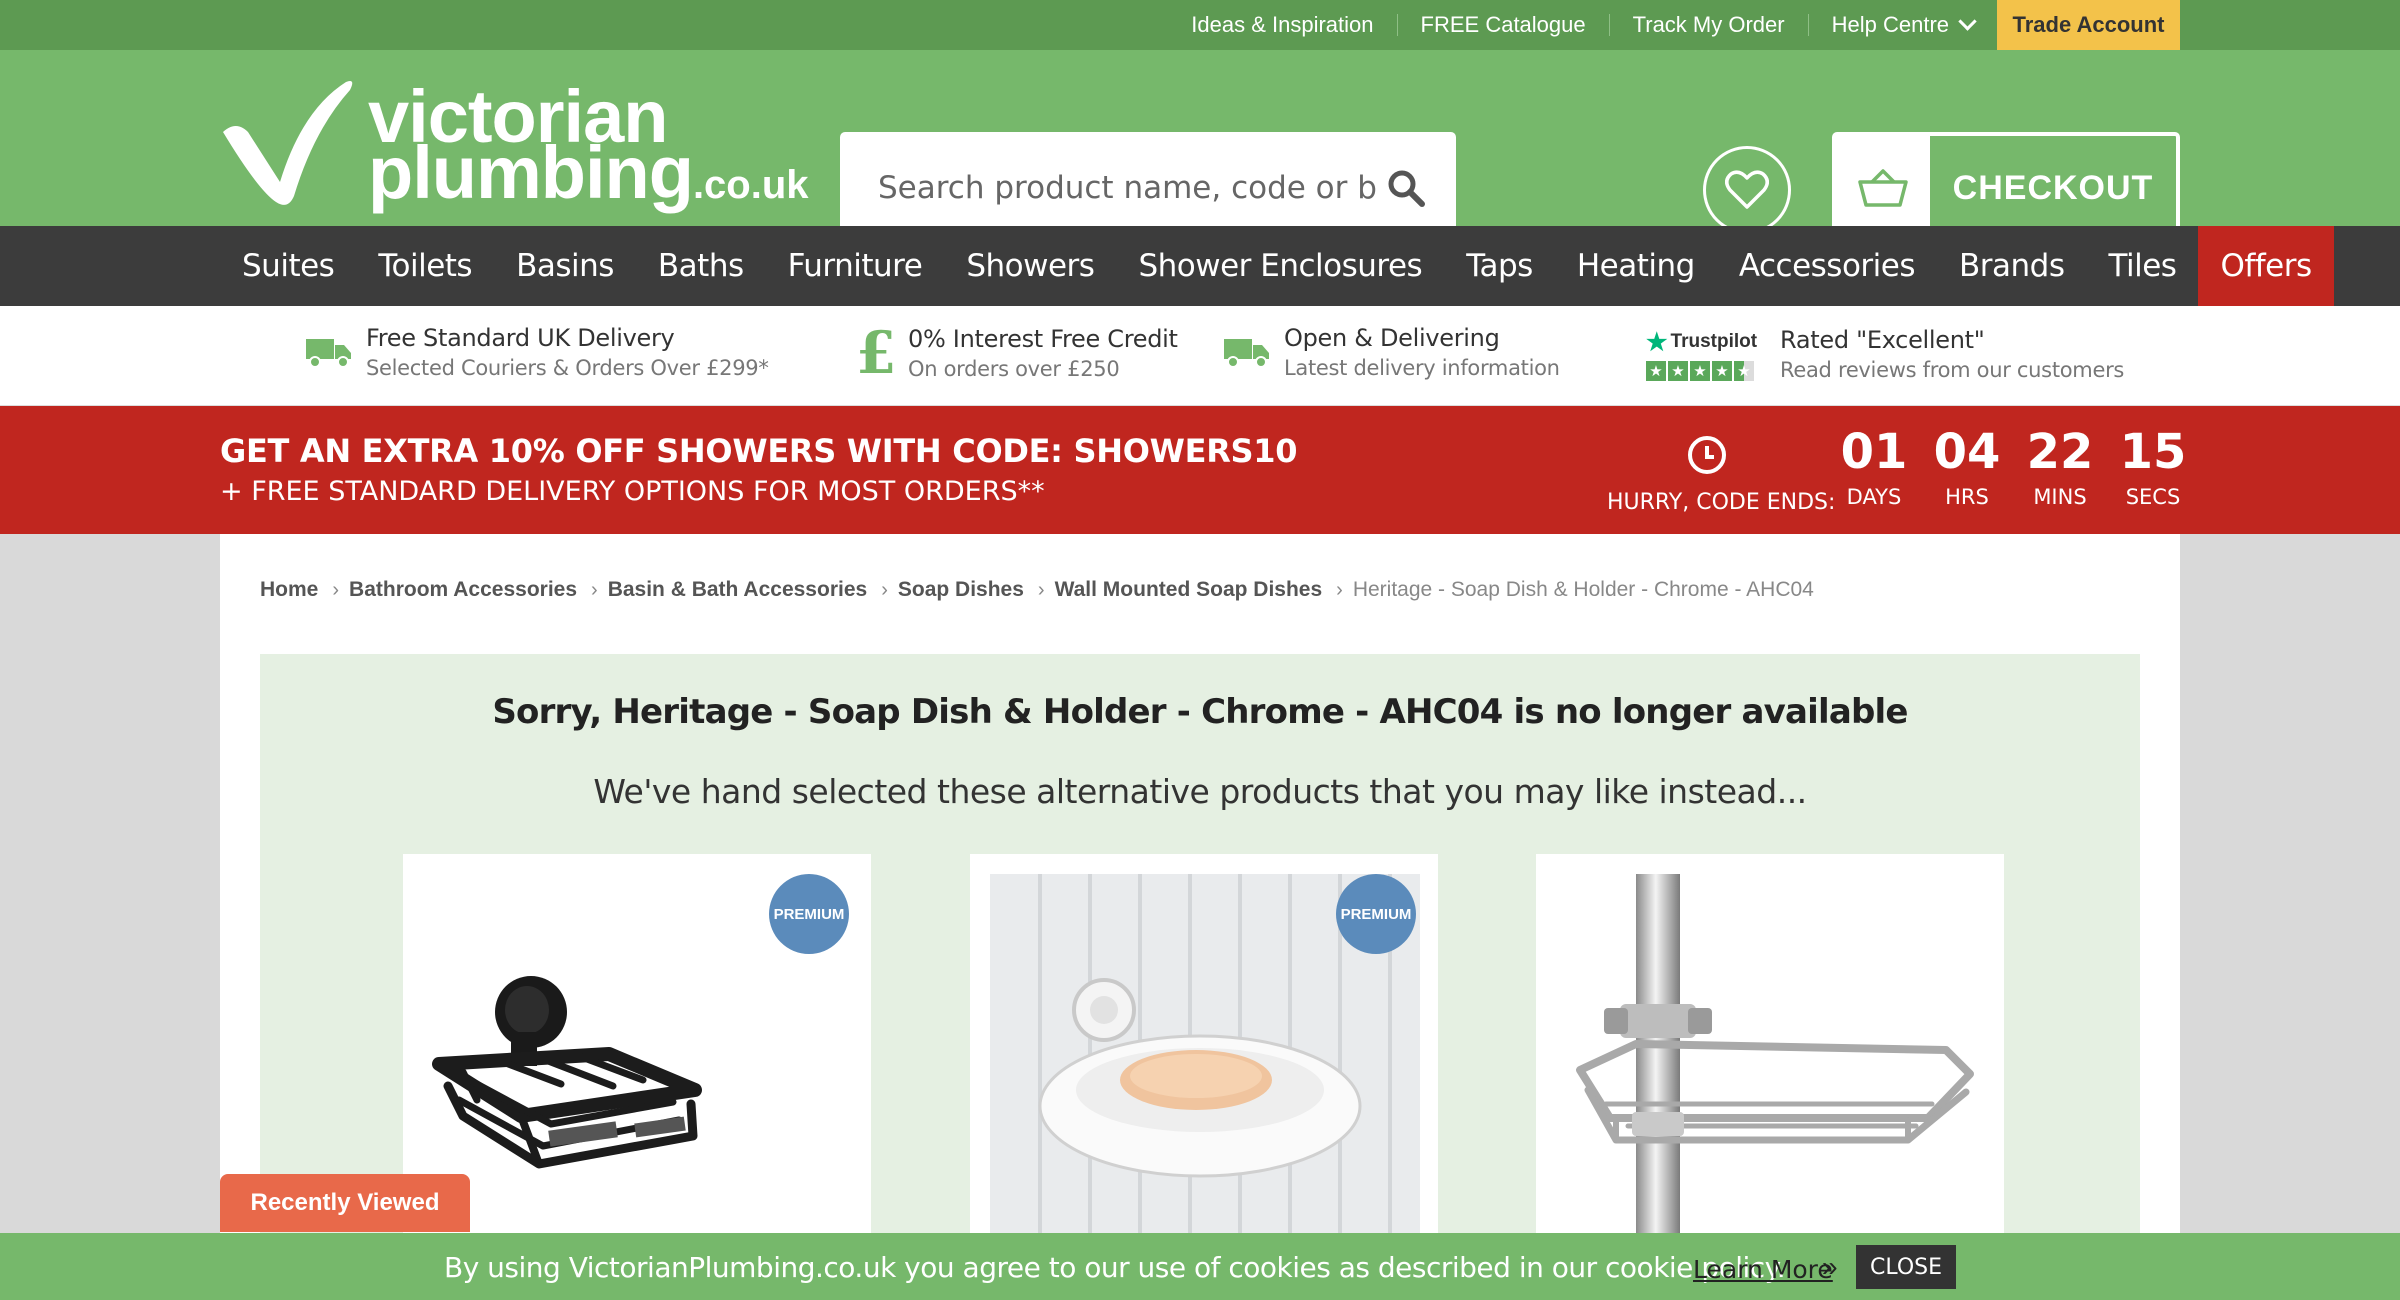 The image size is (2400, 1300). I want to click on search-input, so click(1128, 188).